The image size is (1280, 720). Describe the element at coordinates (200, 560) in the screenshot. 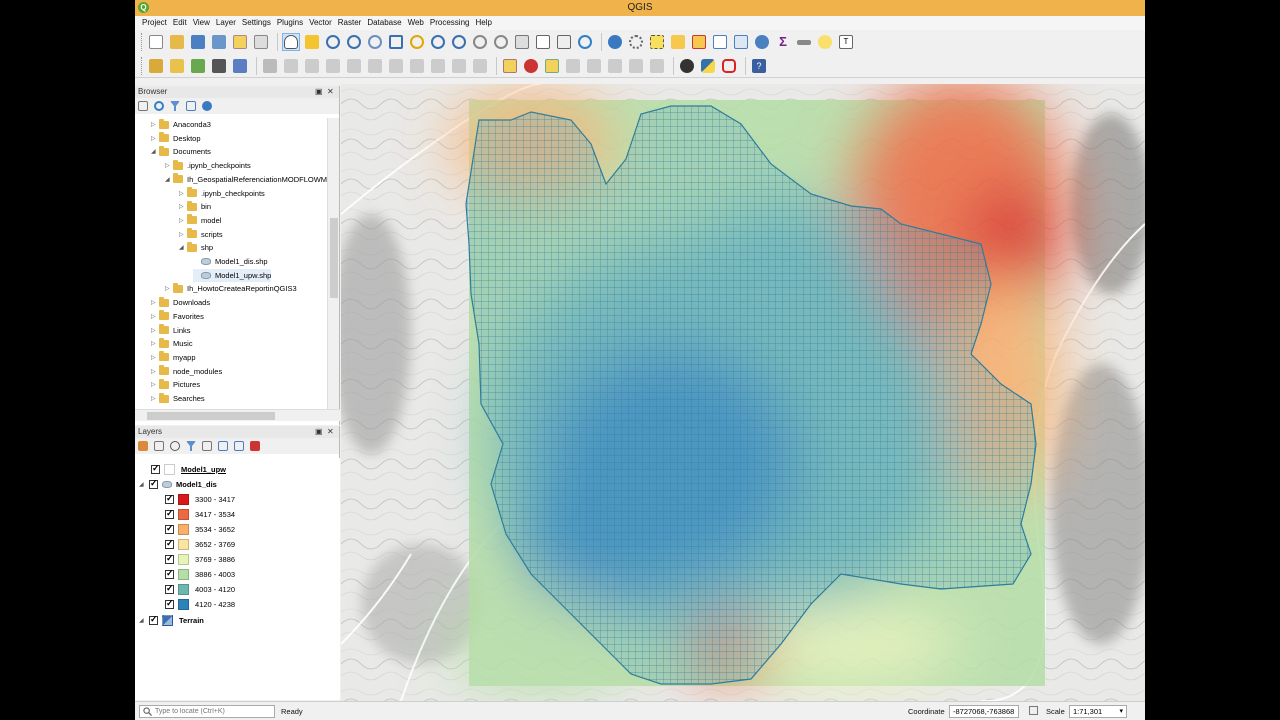

I see `legend-class-item: 3769 - 3886` at that location.